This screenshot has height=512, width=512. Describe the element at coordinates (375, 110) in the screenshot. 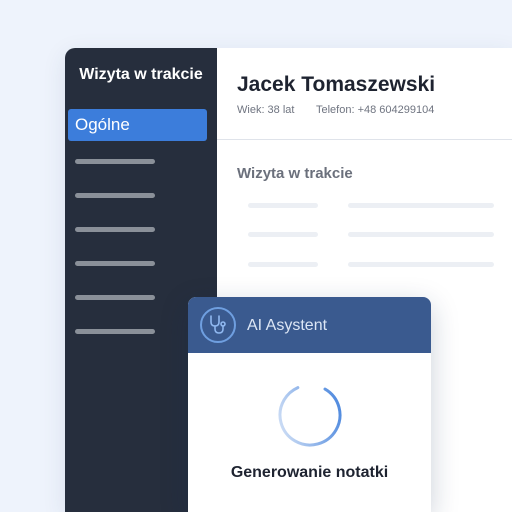

I see `patient-phone: Telefon: +48 604299104` at that location.